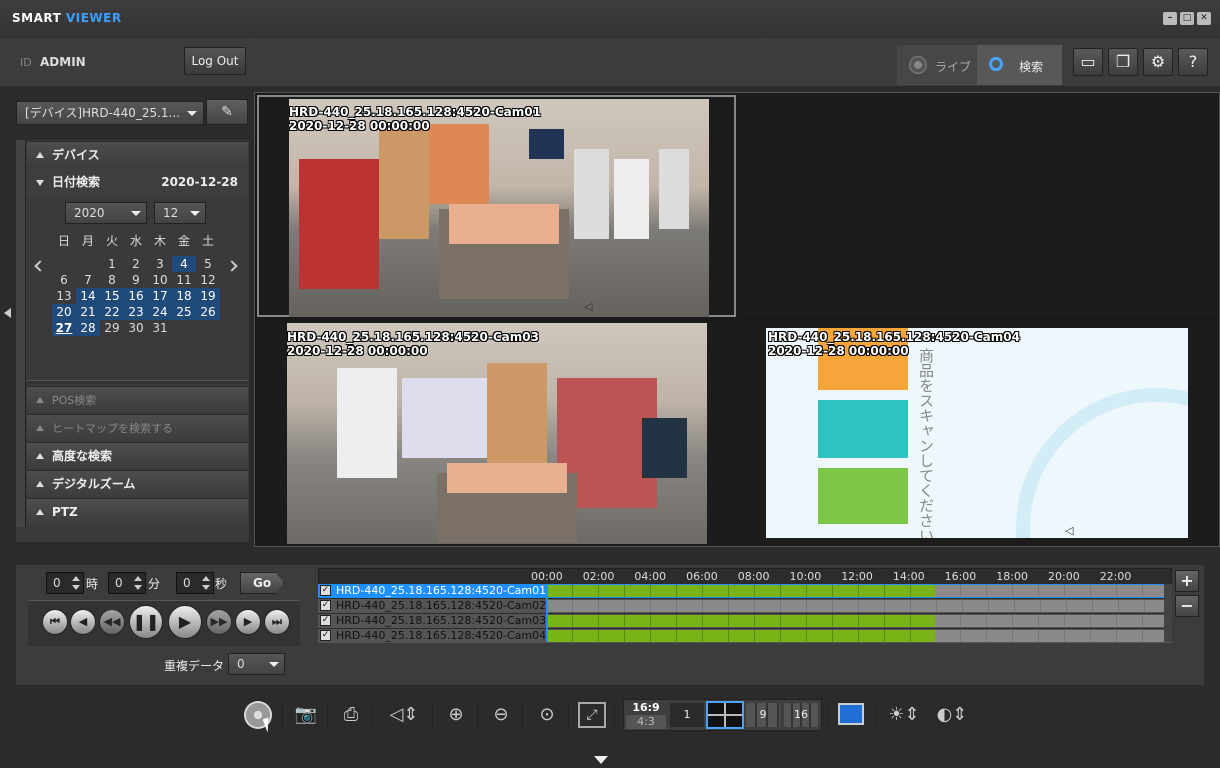 This screenshot has height=768, width=1220. Describe the element at coordinates (160, 264) in the screenshot. I see `calendar-day: 3` at that location.